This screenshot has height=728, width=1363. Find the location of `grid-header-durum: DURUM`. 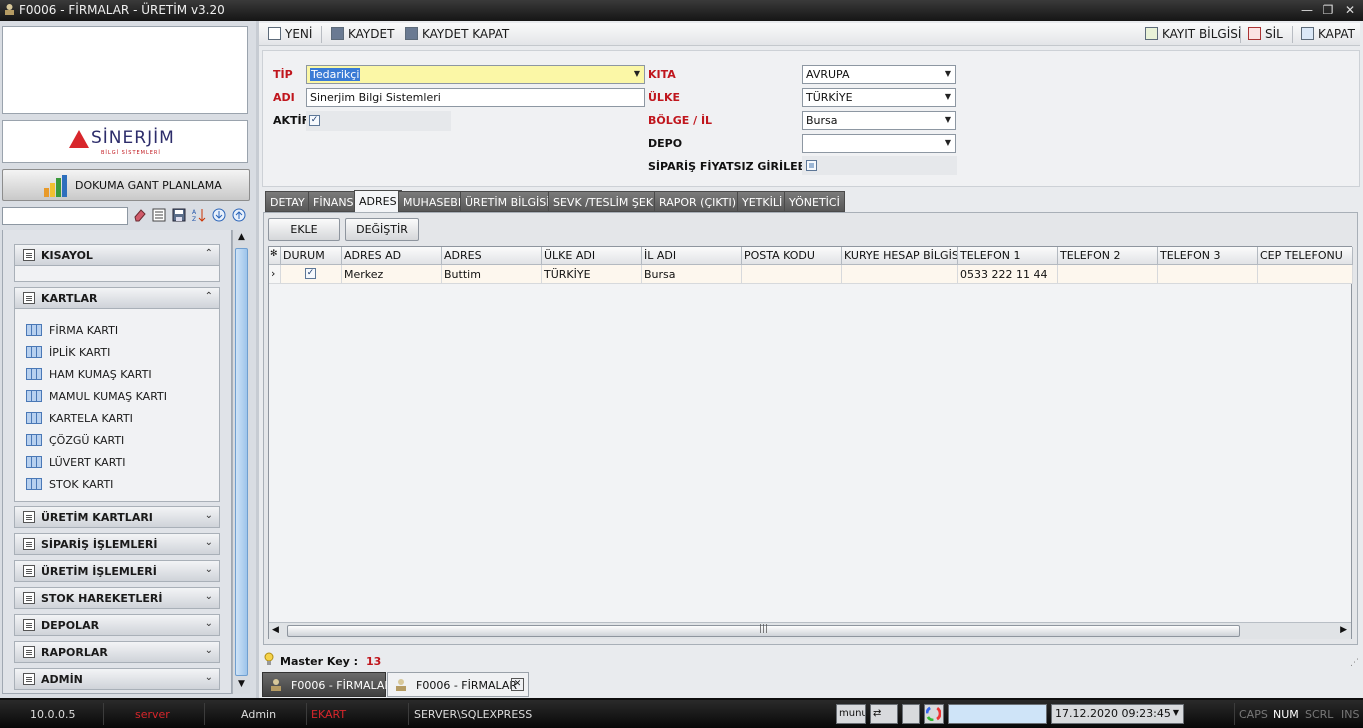

grid-header-durum: DURUM is located at coordinates (311, 256).